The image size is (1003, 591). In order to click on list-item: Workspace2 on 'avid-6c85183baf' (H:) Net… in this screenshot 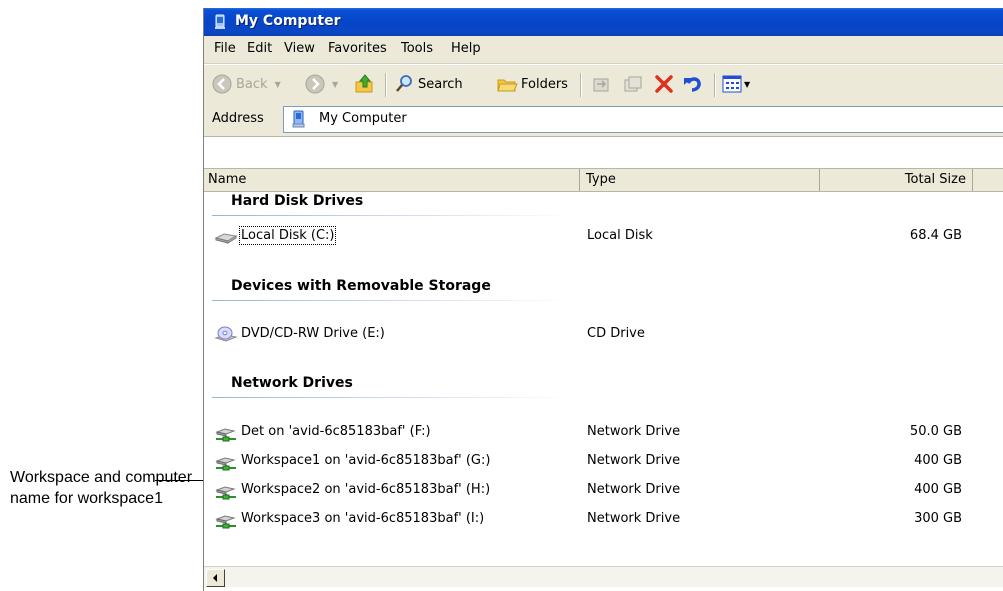, I will do `click(603, 491)`.